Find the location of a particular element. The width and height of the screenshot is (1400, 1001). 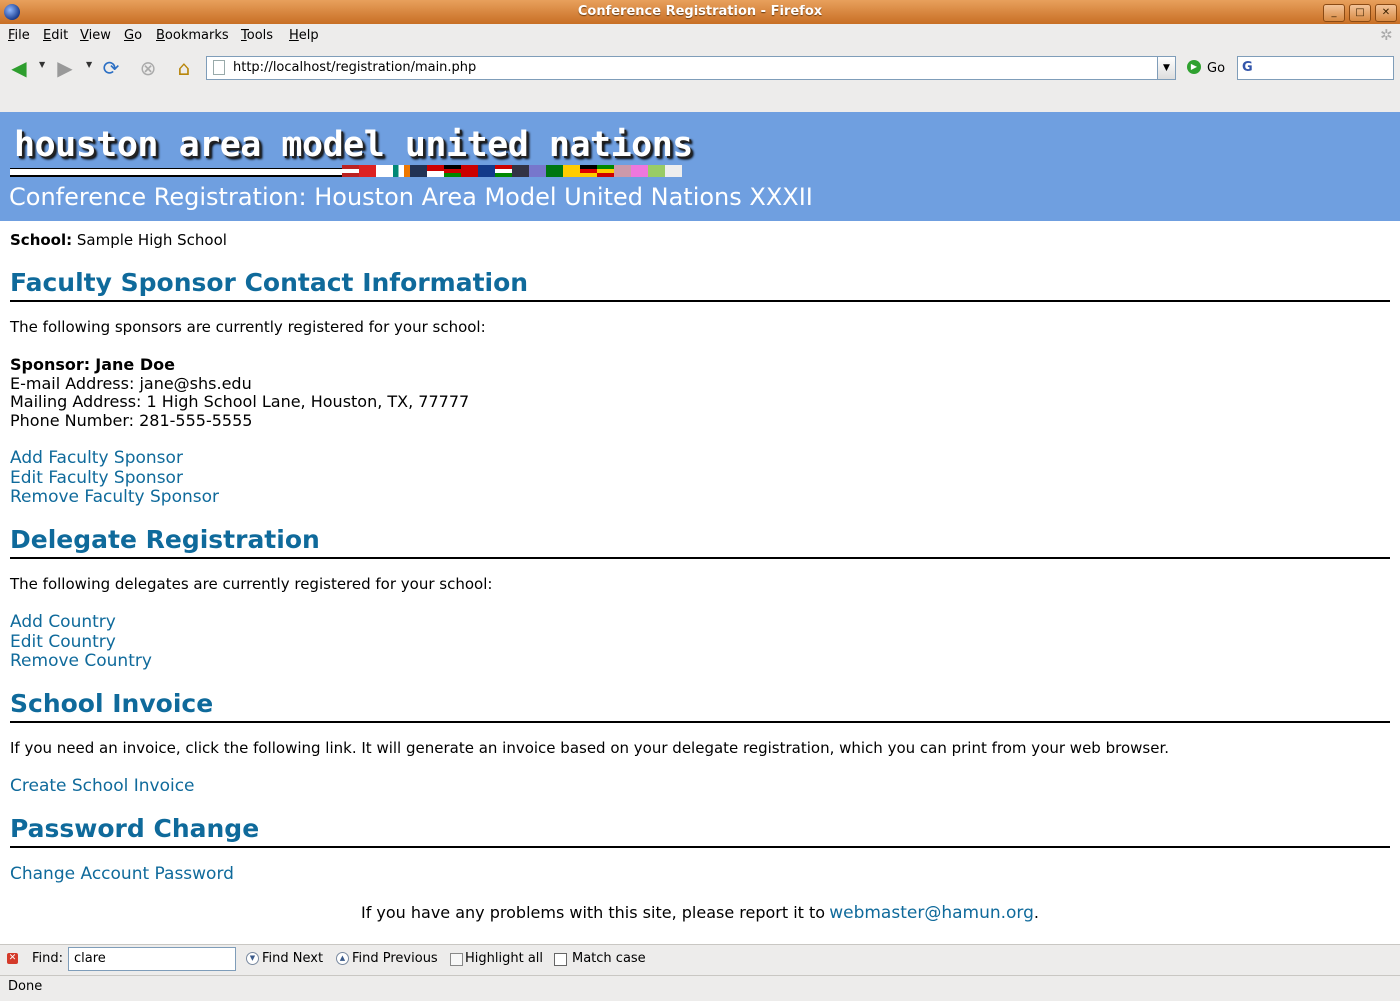

footer-period: . is located at coordinates (1036, 912).